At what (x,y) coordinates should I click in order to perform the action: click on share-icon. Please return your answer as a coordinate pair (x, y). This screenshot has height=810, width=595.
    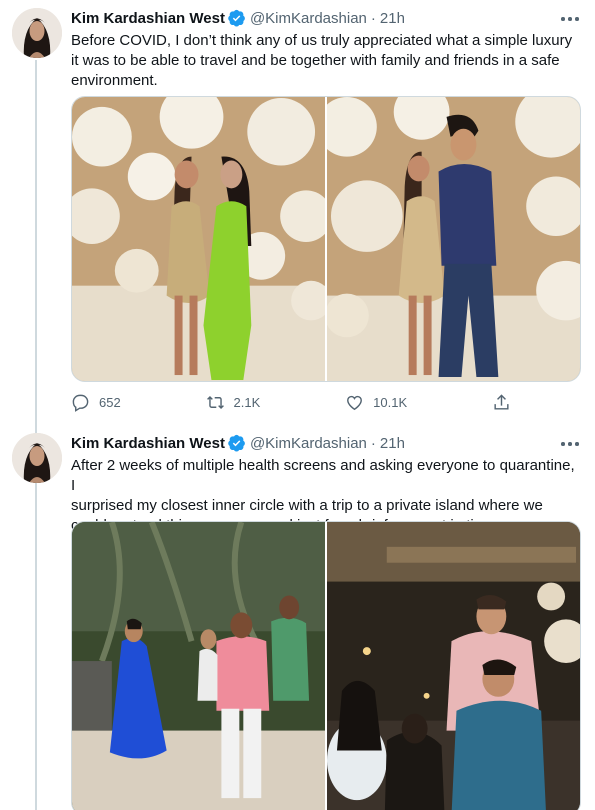
    Looking at the image, I should click on (501, 402).